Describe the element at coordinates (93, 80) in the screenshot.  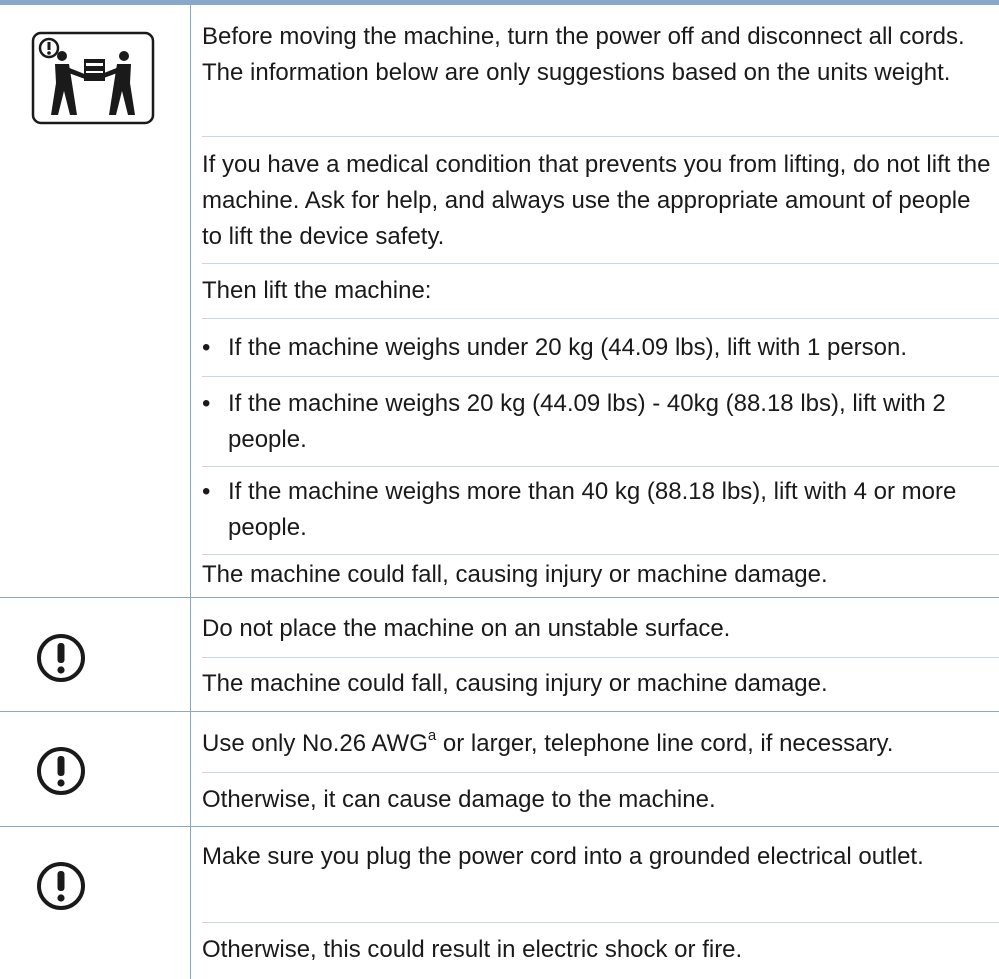
I see `lifting-two-people-icon` at that location.